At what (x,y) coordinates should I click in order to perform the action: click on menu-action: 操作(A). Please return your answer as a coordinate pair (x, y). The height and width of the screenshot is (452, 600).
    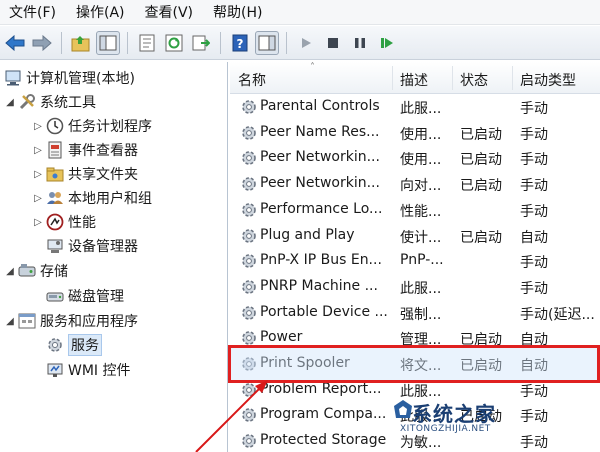
    Looking at the image, I should click on (100, 12).